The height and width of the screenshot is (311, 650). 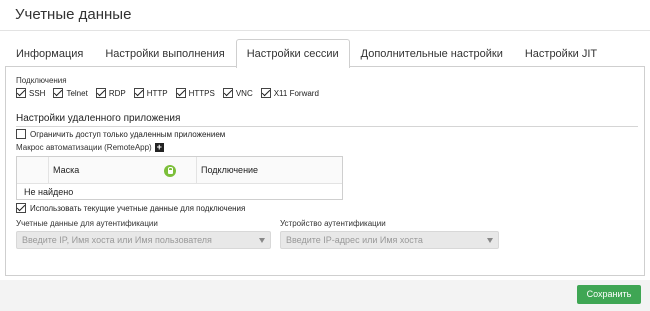 What do you see at coordinates (296, 93) in the screenshot?
I see `x11-forward-label: X11 Forward` at bounding box center [296, 93].